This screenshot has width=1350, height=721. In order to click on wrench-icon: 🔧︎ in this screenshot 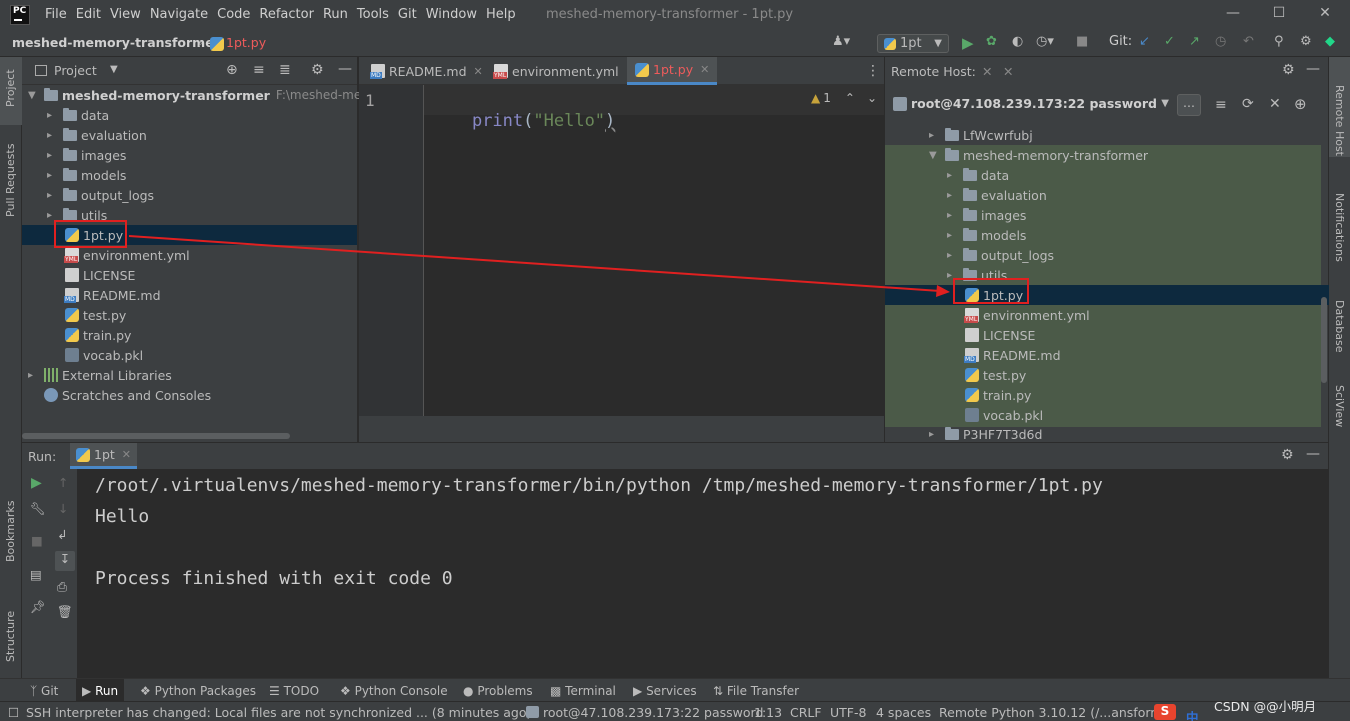, I will do `click(38, 509)`.